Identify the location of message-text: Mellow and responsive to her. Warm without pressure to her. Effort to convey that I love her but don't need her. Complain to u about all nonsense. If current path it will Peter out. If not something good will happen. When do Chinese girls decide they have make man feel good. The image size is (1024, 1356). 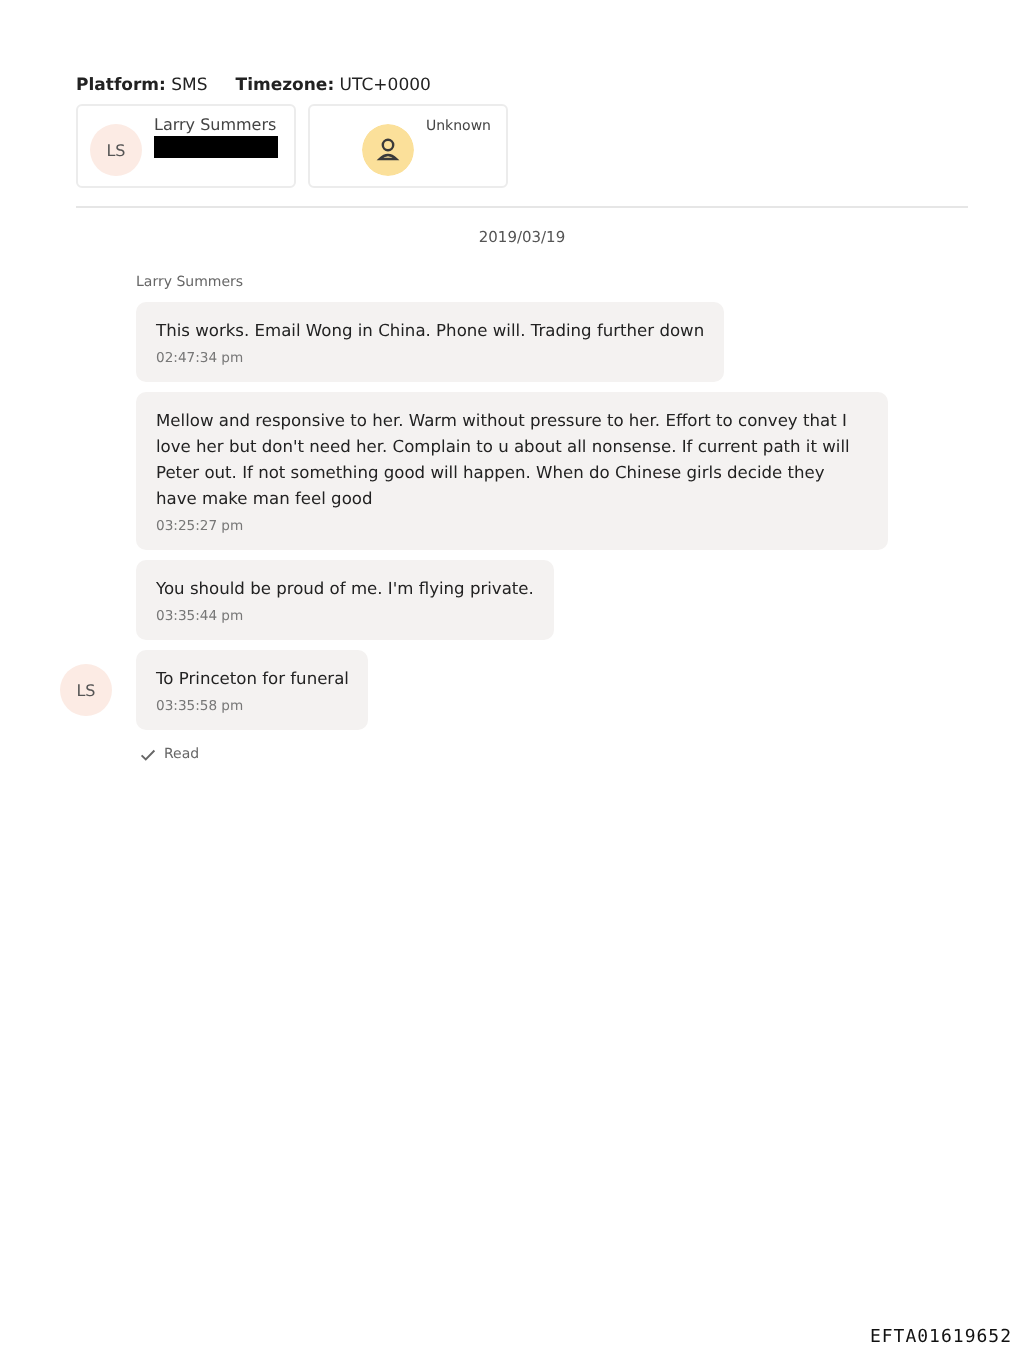
(504, 460).